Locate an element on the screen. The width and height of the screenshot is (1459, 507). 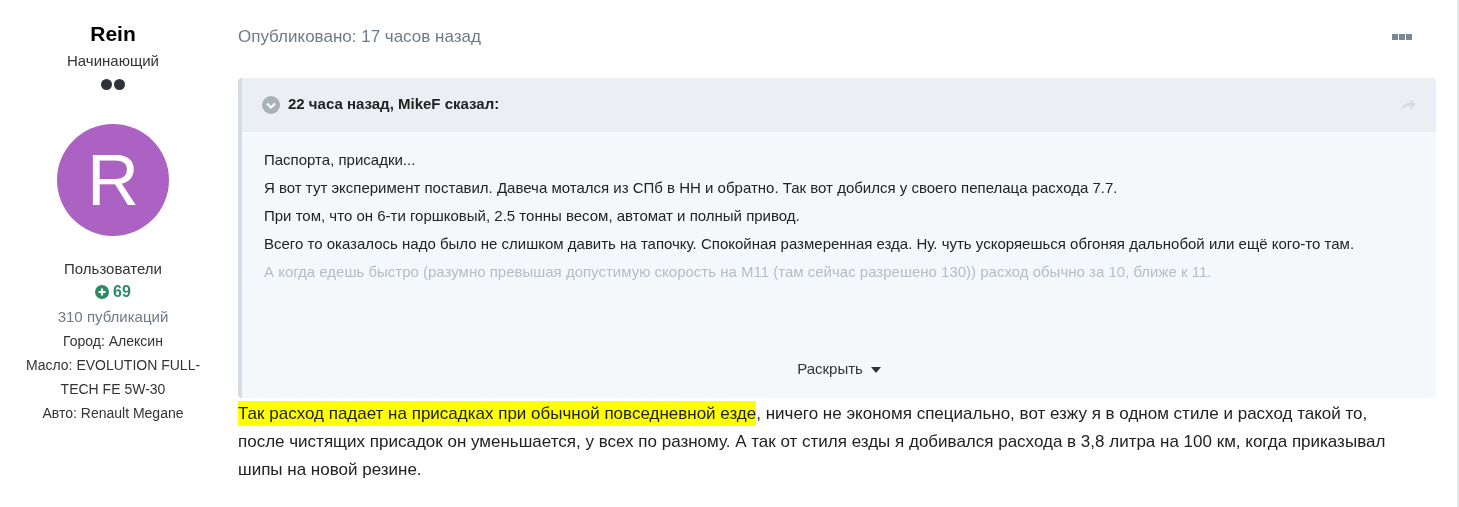
reputation-count: 69 is located at coordinates (122, 292).